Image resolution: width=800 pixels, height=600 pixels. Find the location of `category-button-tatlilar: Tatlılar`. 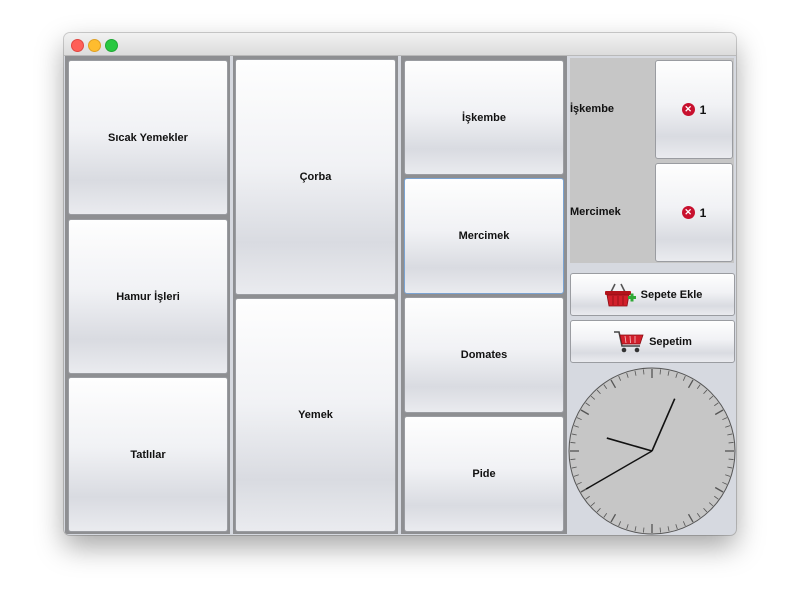

category-button-tatlilar: Tatlılar is located at coordinates (148, 454).